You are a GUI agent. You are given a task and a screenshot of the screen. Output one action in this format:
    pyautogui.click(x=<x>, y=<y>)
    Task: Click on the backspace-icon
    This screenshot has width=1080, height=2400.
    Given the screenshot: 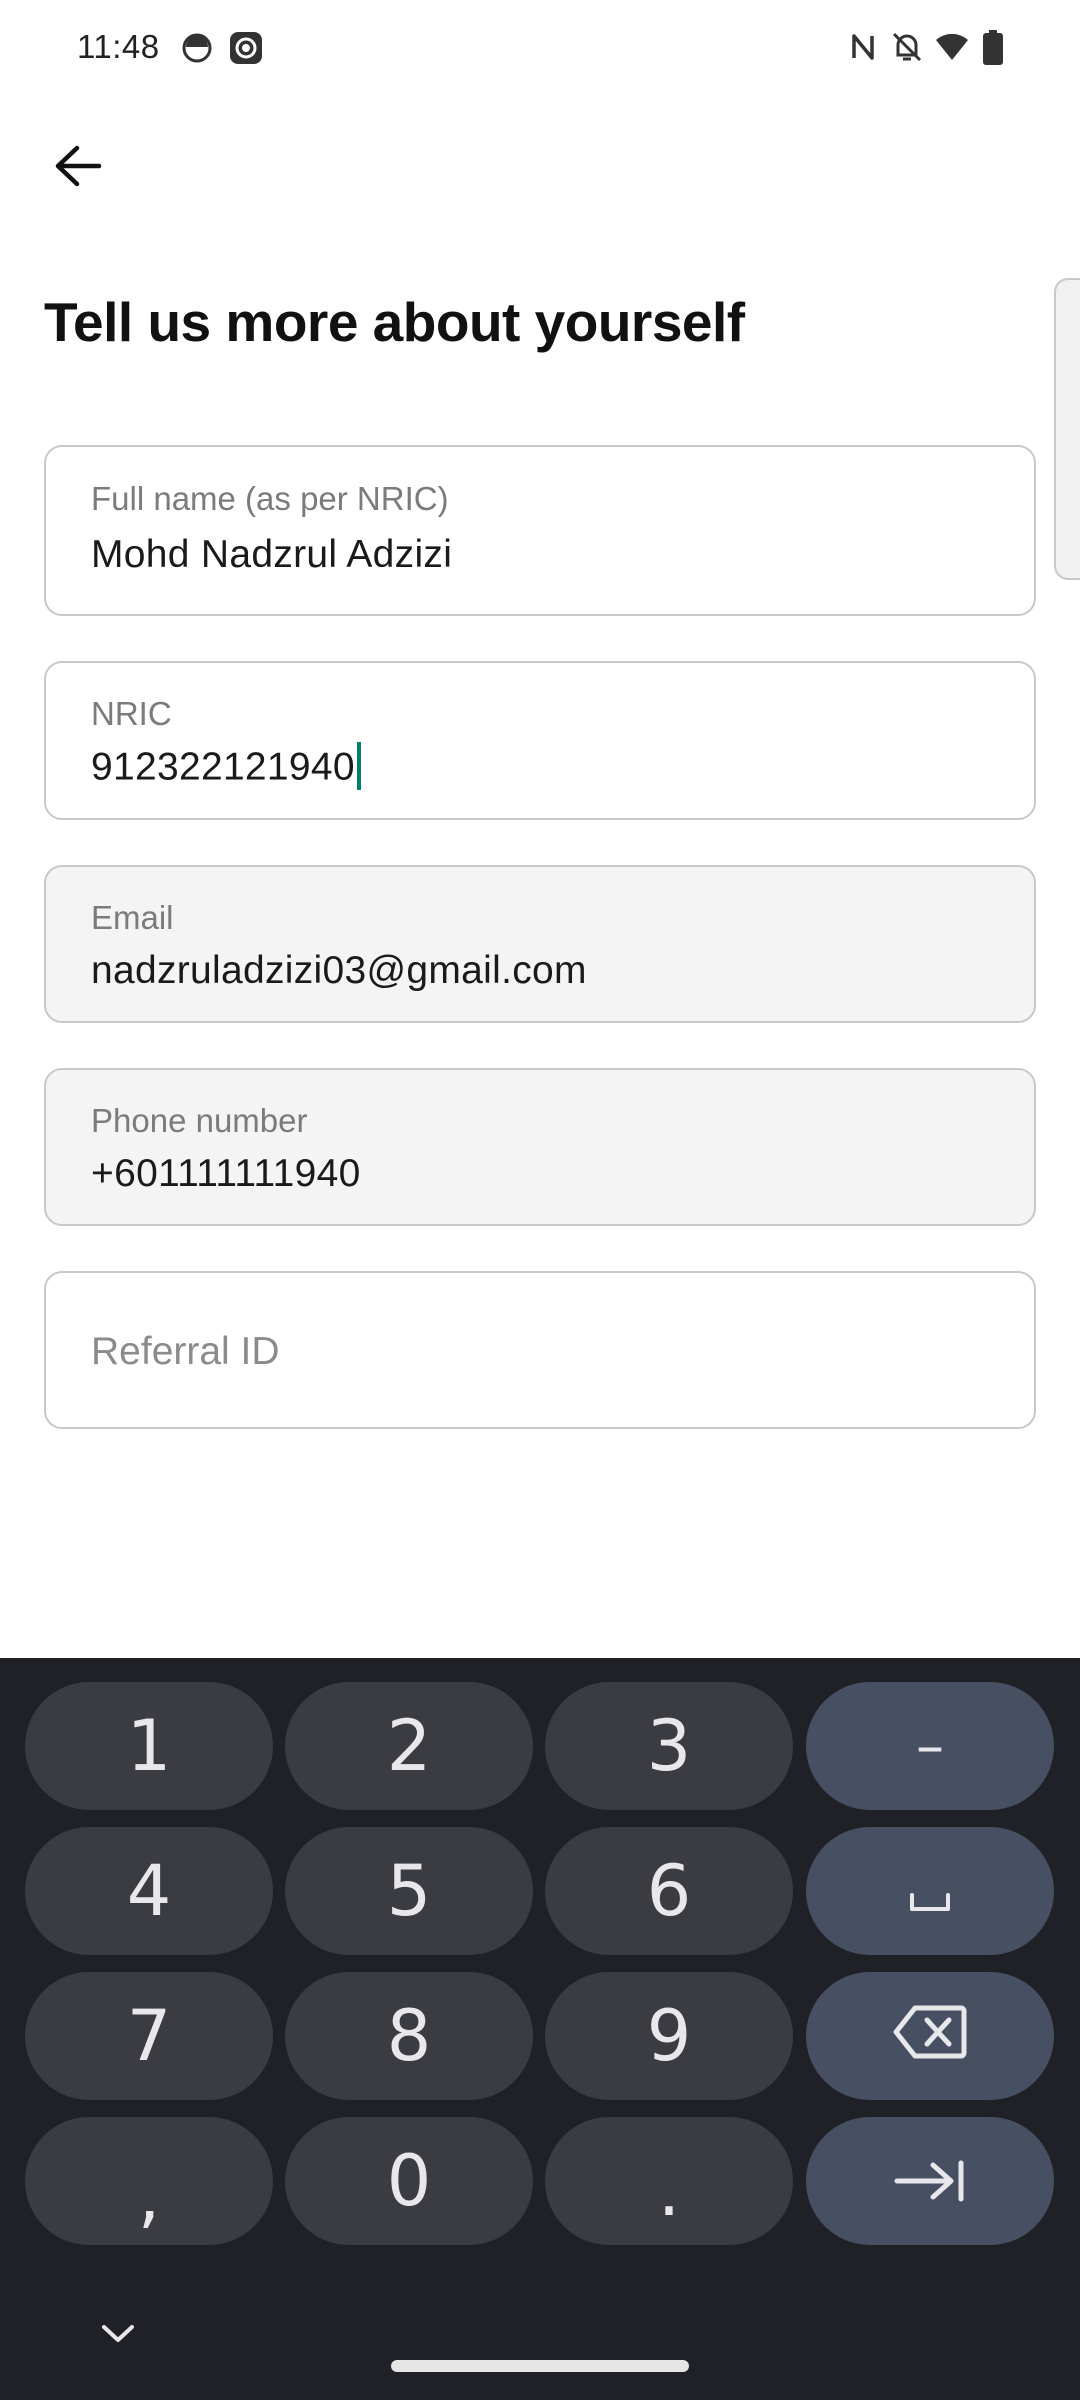 What is the action you would take?
    pyautogui.click(x=930, y=2036)
    